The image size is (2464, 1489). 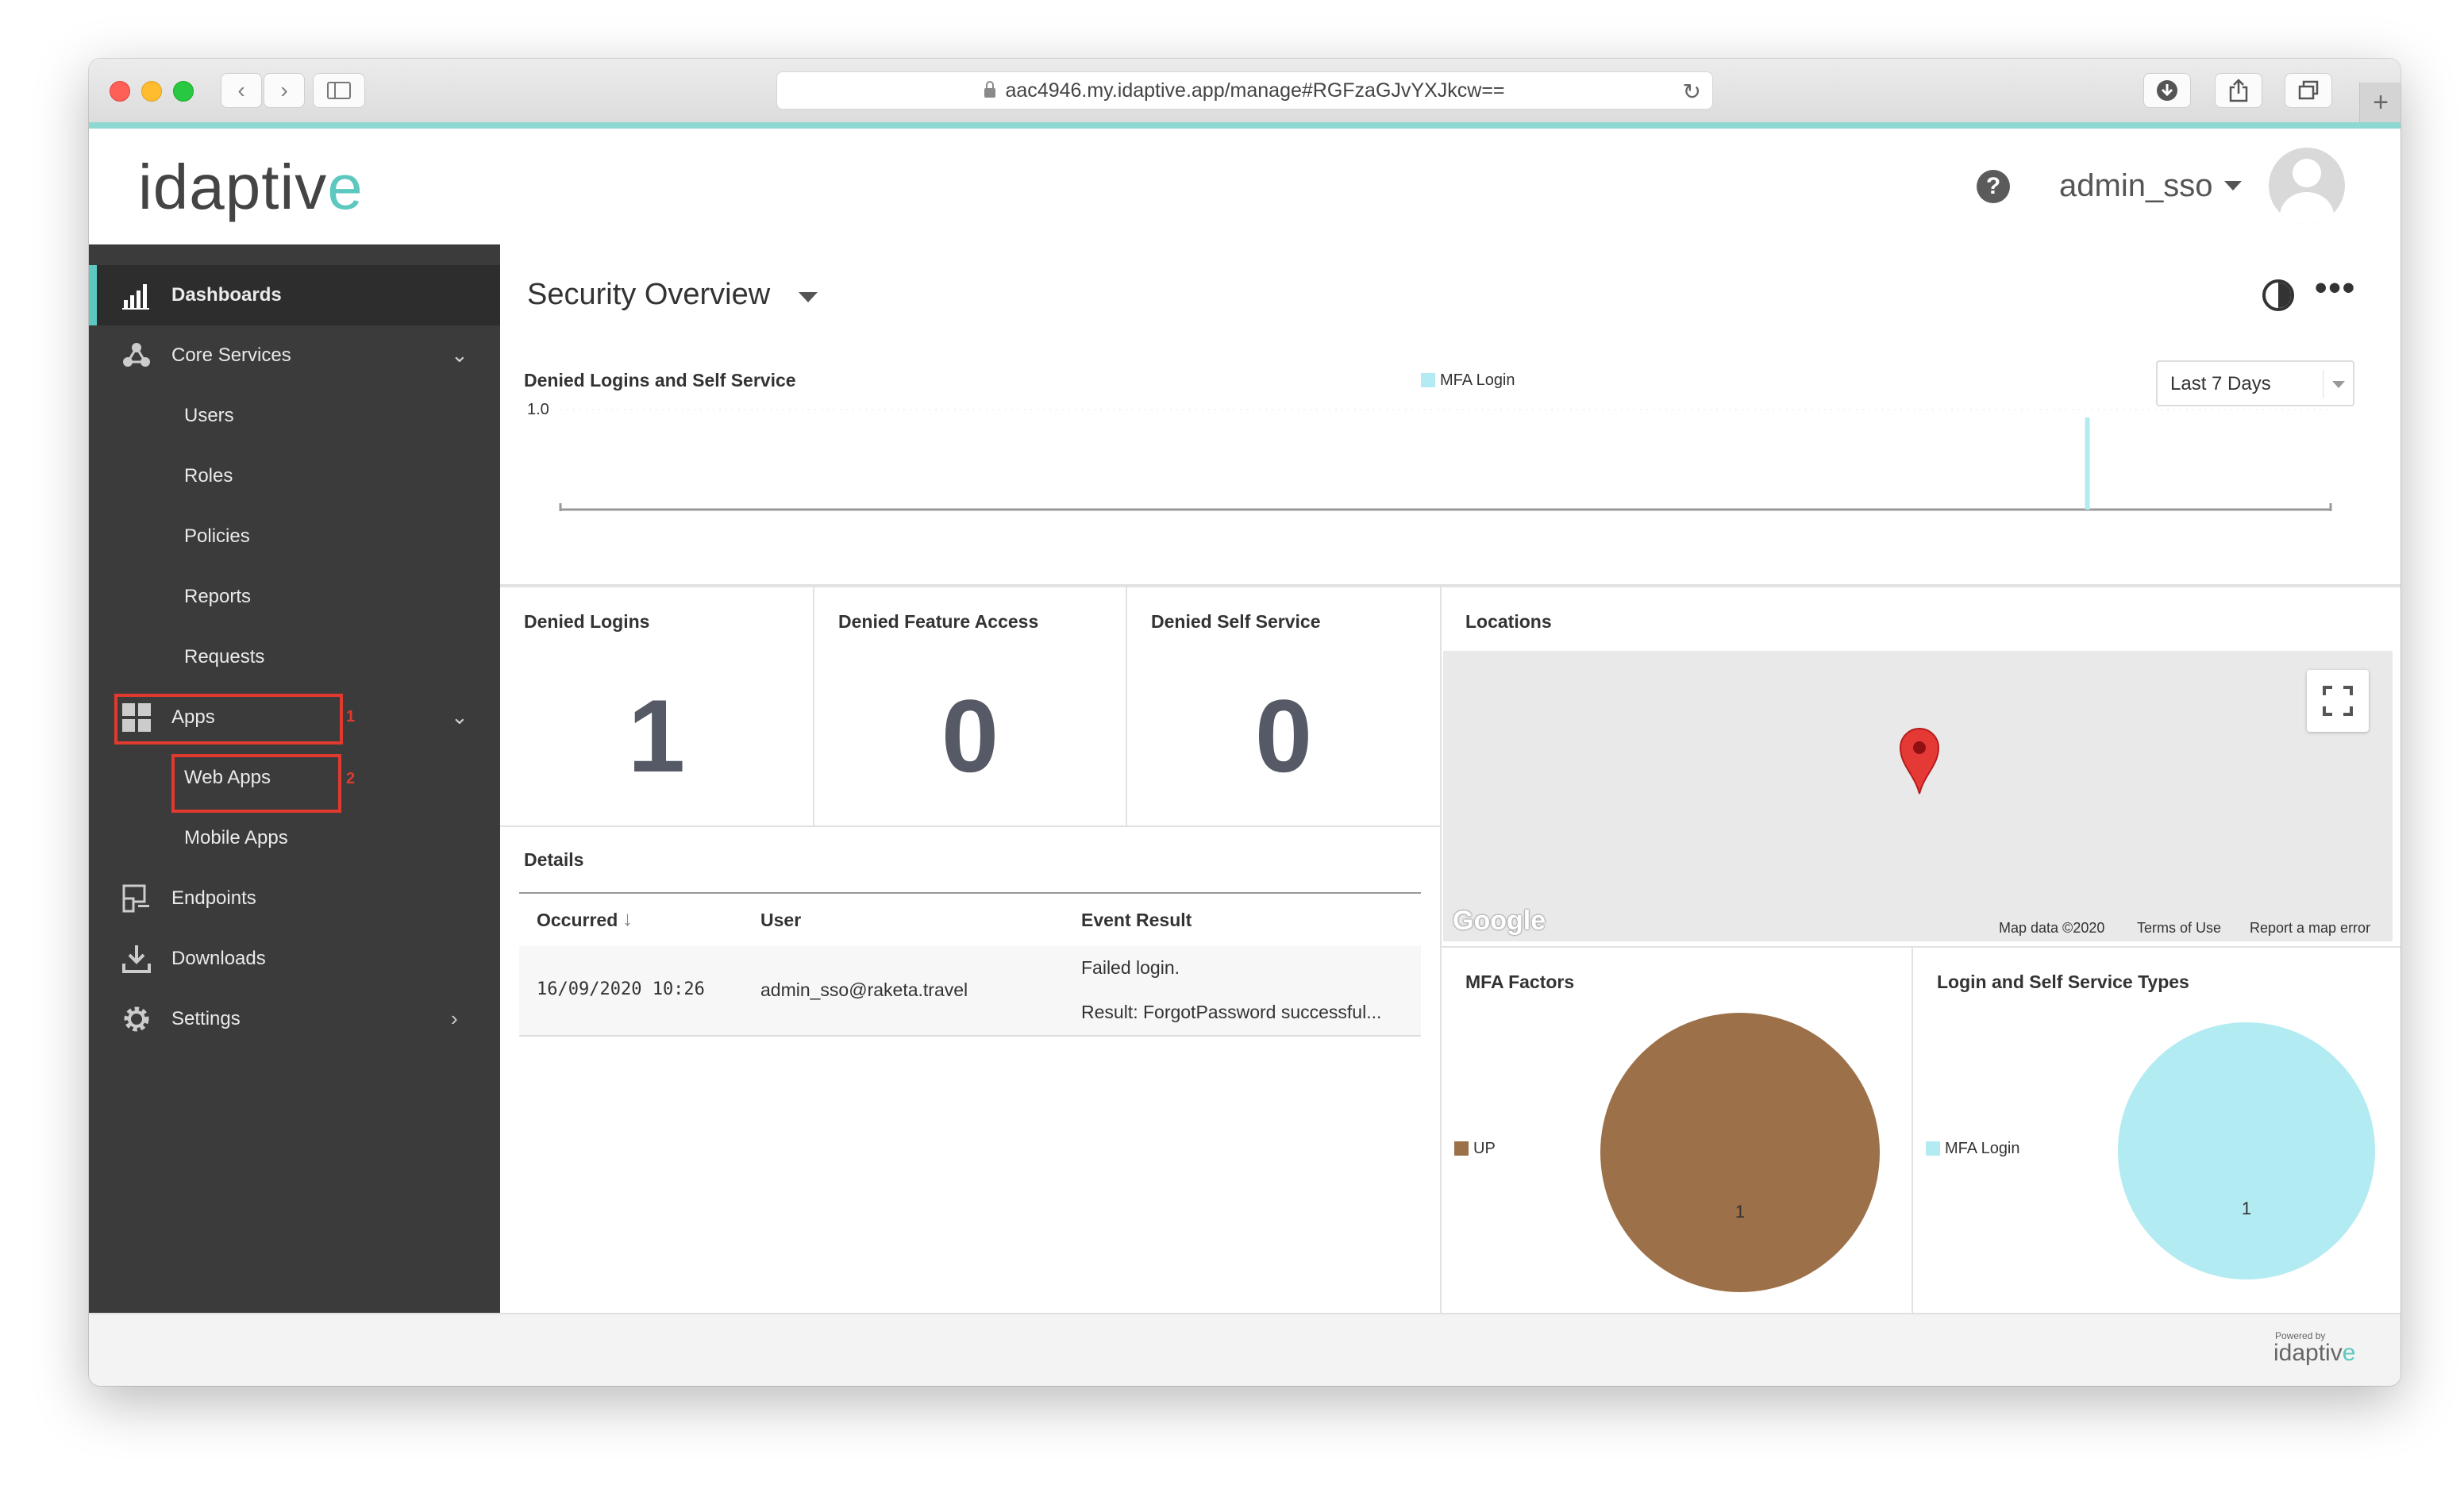 What do you see at coordinates (1244, 187) in the screenshot?
I see `app-header: idaptive ? admin_sso` at bounding box center [1244, 187].